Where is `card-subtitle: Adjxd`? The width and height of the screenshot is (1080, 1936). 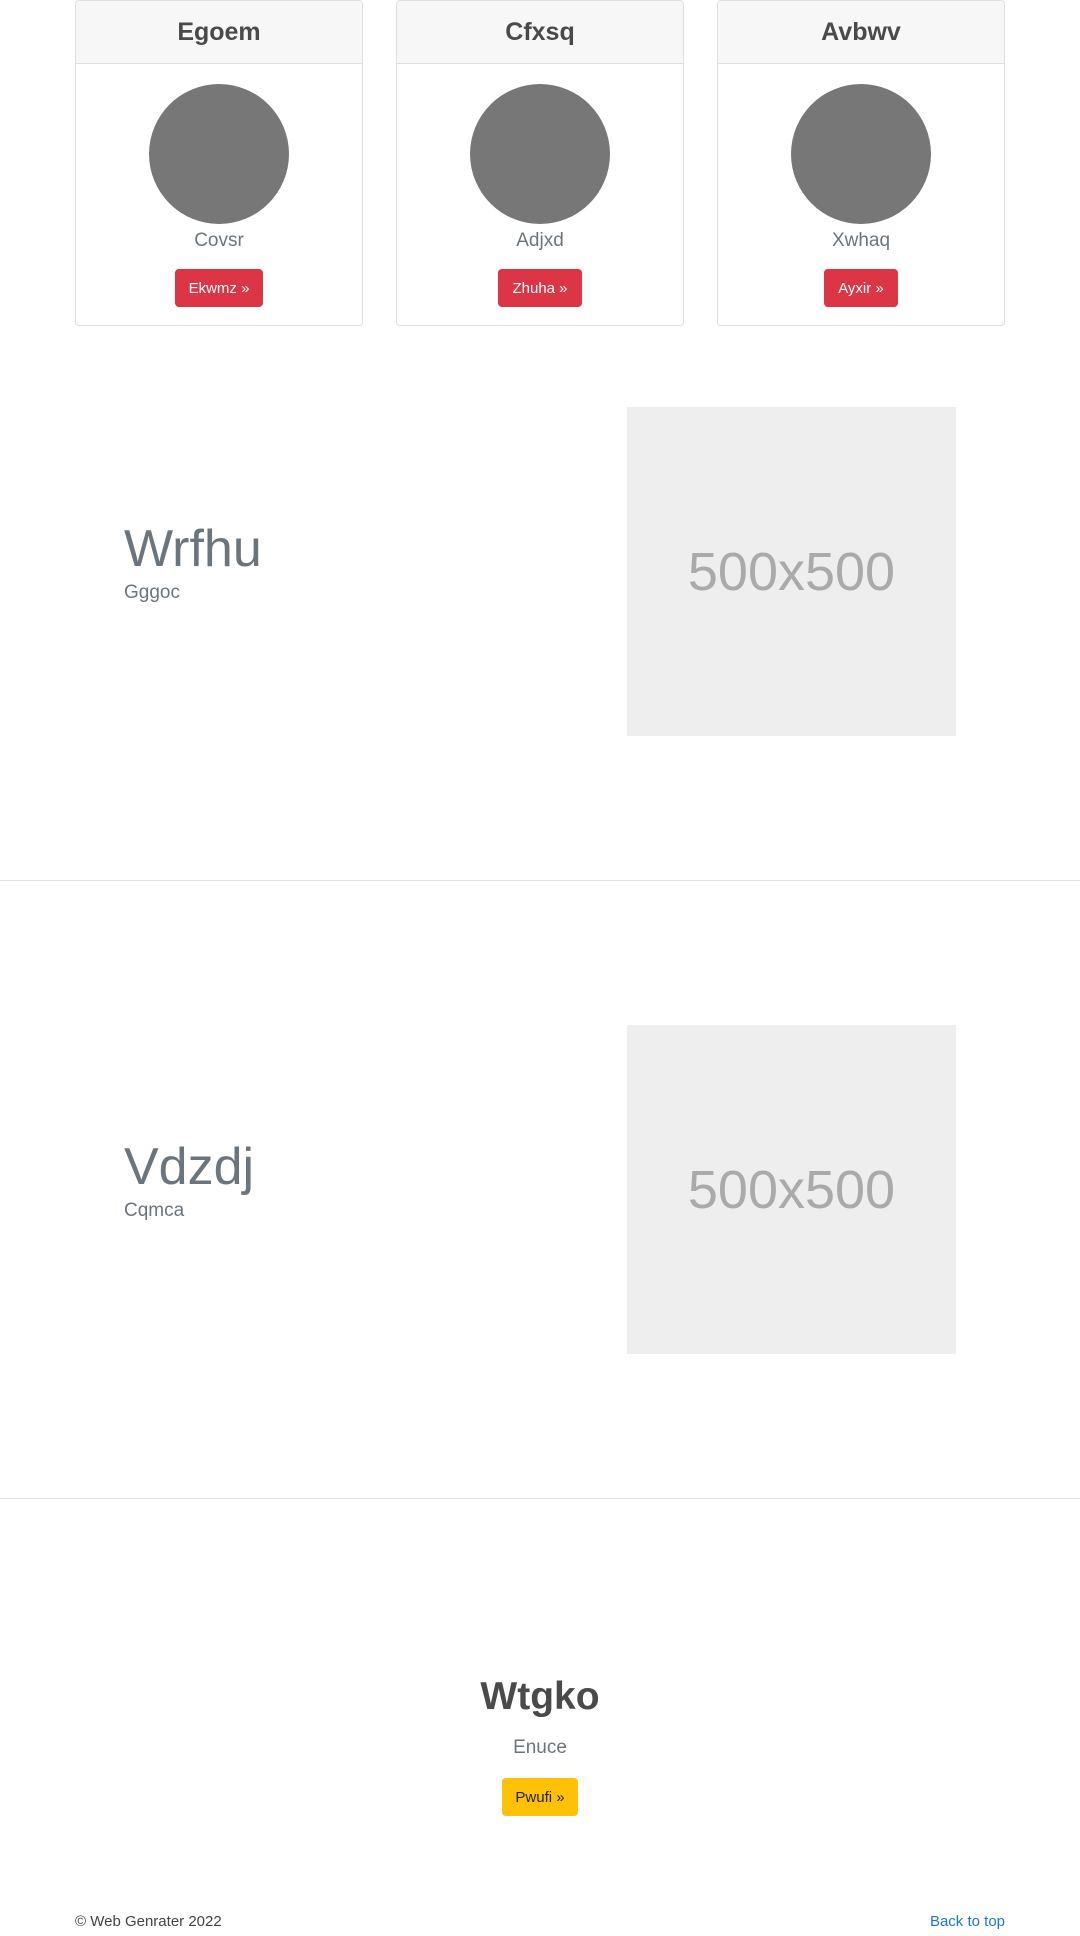 card-subtitle: Adjxd is located at coordinates (540, 240).